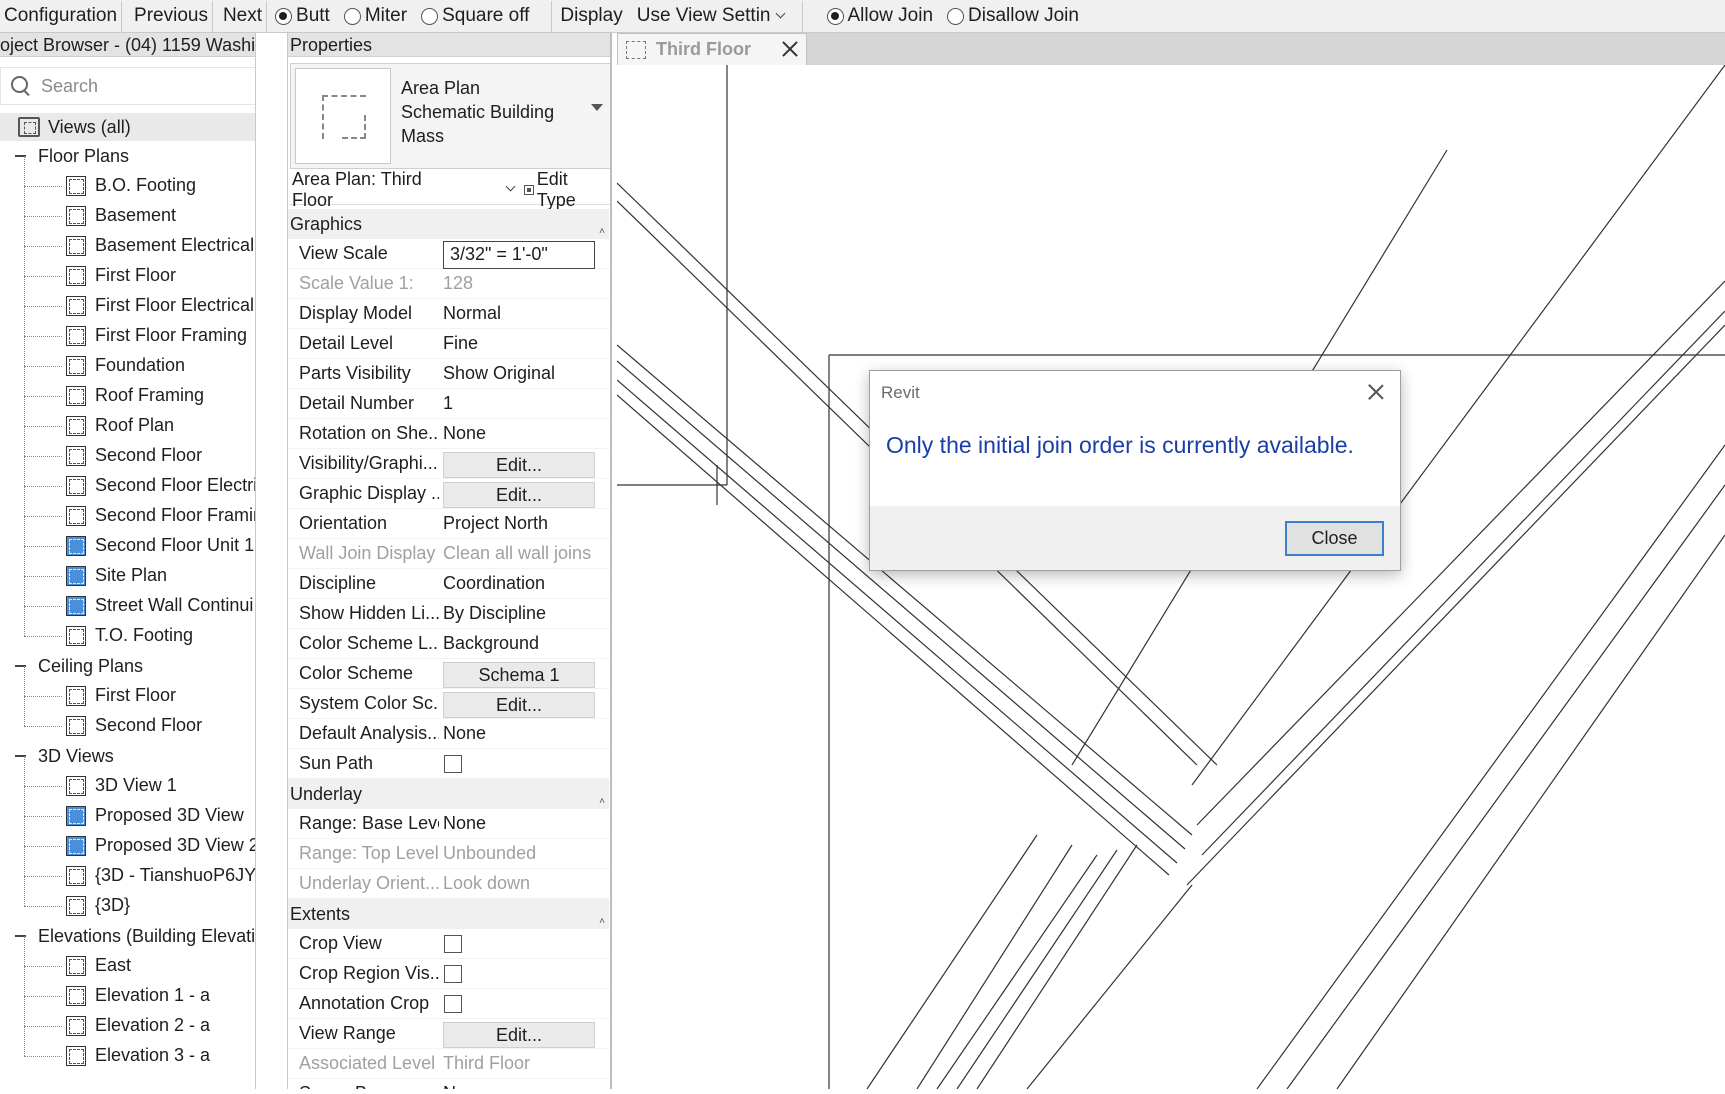 The height and width of the screenshot is (1094, 1725). Describe the element at coordinates (128, 516) in the screenshot. I see `tree-item: Second Floor Framir` at that location.